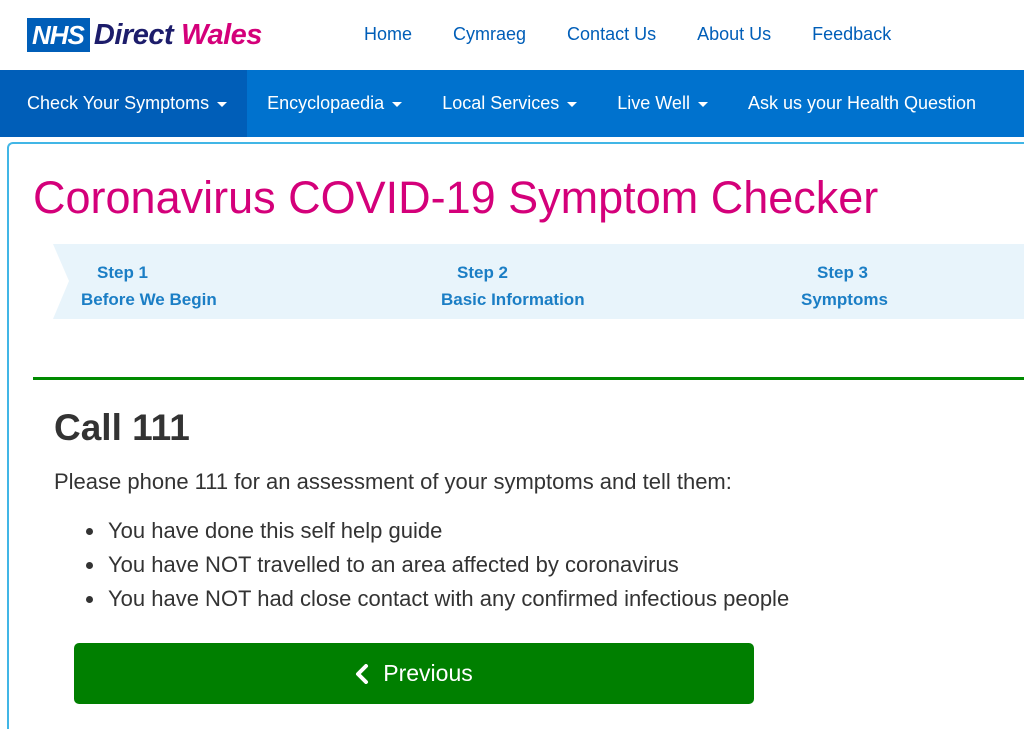 The width and height of the screenshot is (1024, 729). Describe the element at coordinates (437, 531) in the screenshot. I see `list-item: You have done this self help guide` at that location.